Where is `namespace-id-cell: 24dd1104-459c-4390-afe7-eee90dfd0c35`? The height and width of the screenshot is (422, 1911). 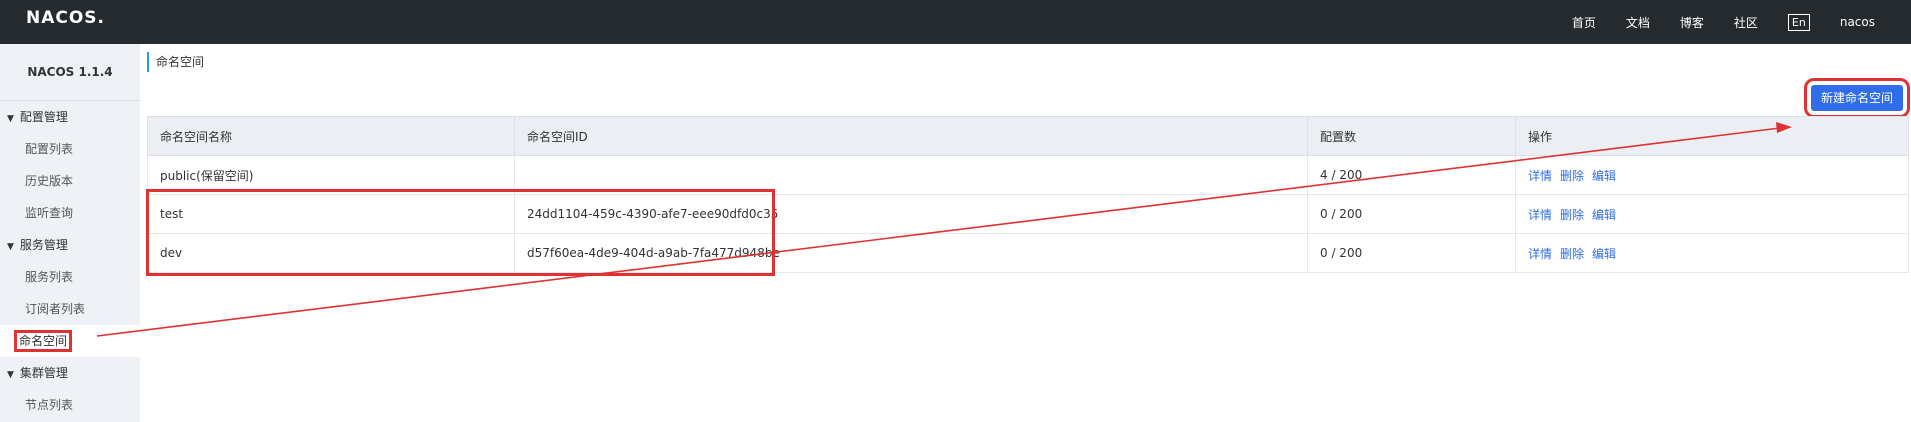 namespace-id-cell: 24dd1104-459c-4390-afe7-eee90dfd0c35 is located at coordinates (911, 214).